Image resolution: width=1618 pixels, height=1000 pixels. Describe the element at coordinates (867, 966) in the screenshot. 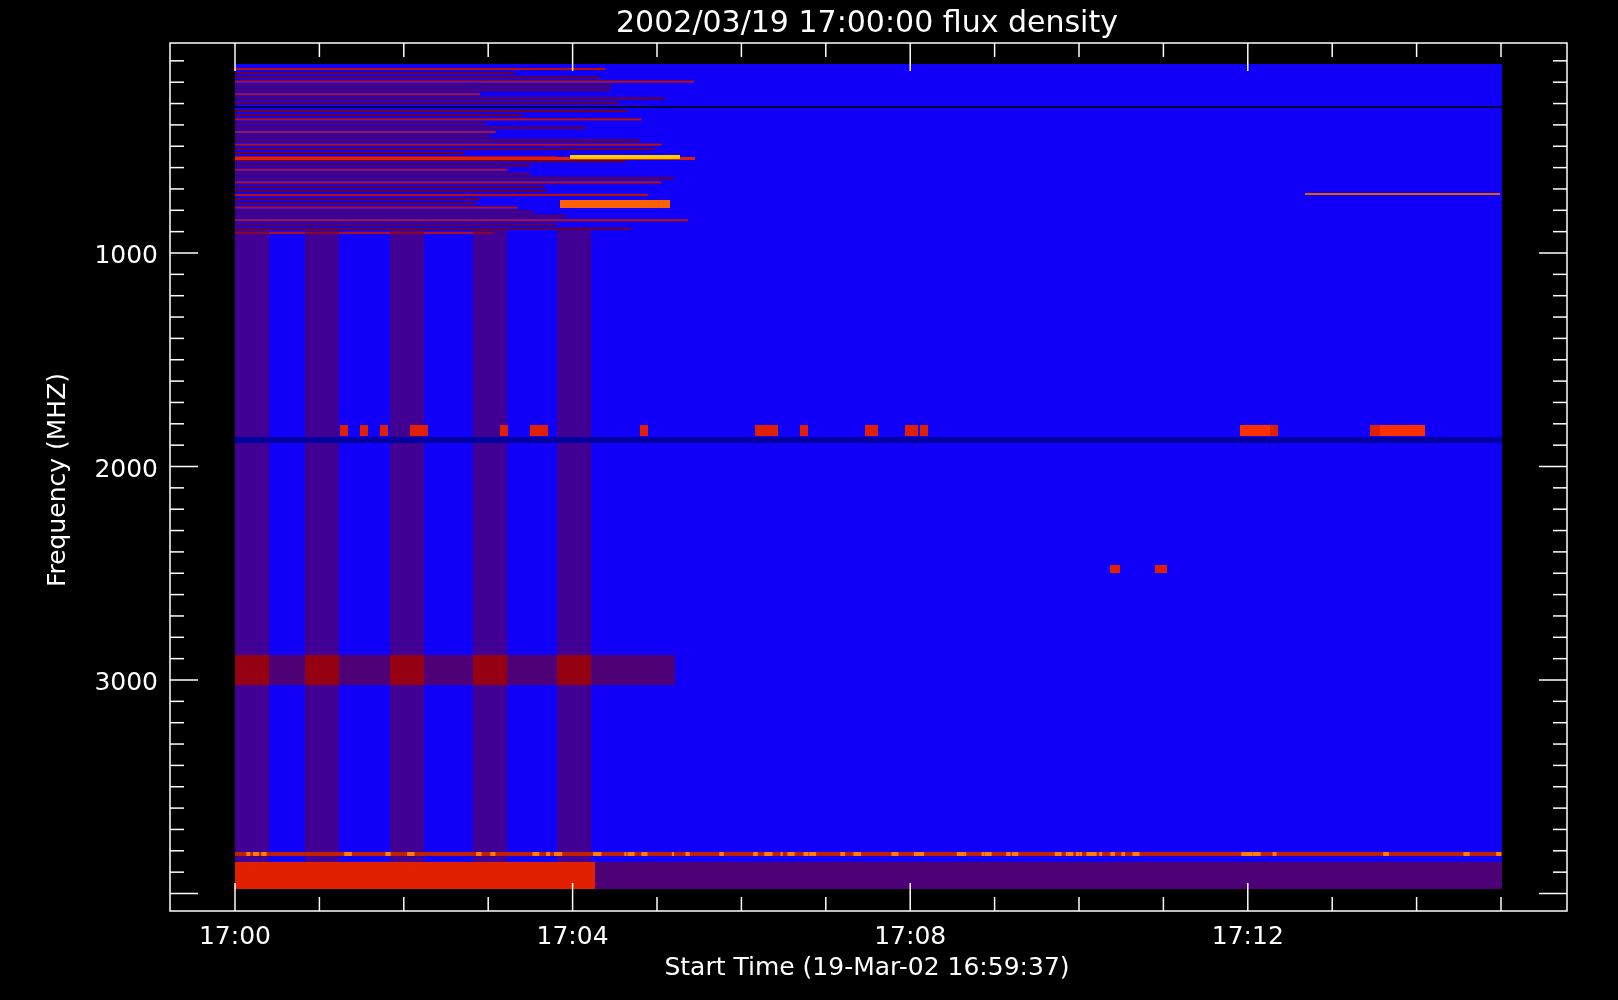

I see `x-axis-title: Start Time (19-Mar-02 16:59:37)` at that location.